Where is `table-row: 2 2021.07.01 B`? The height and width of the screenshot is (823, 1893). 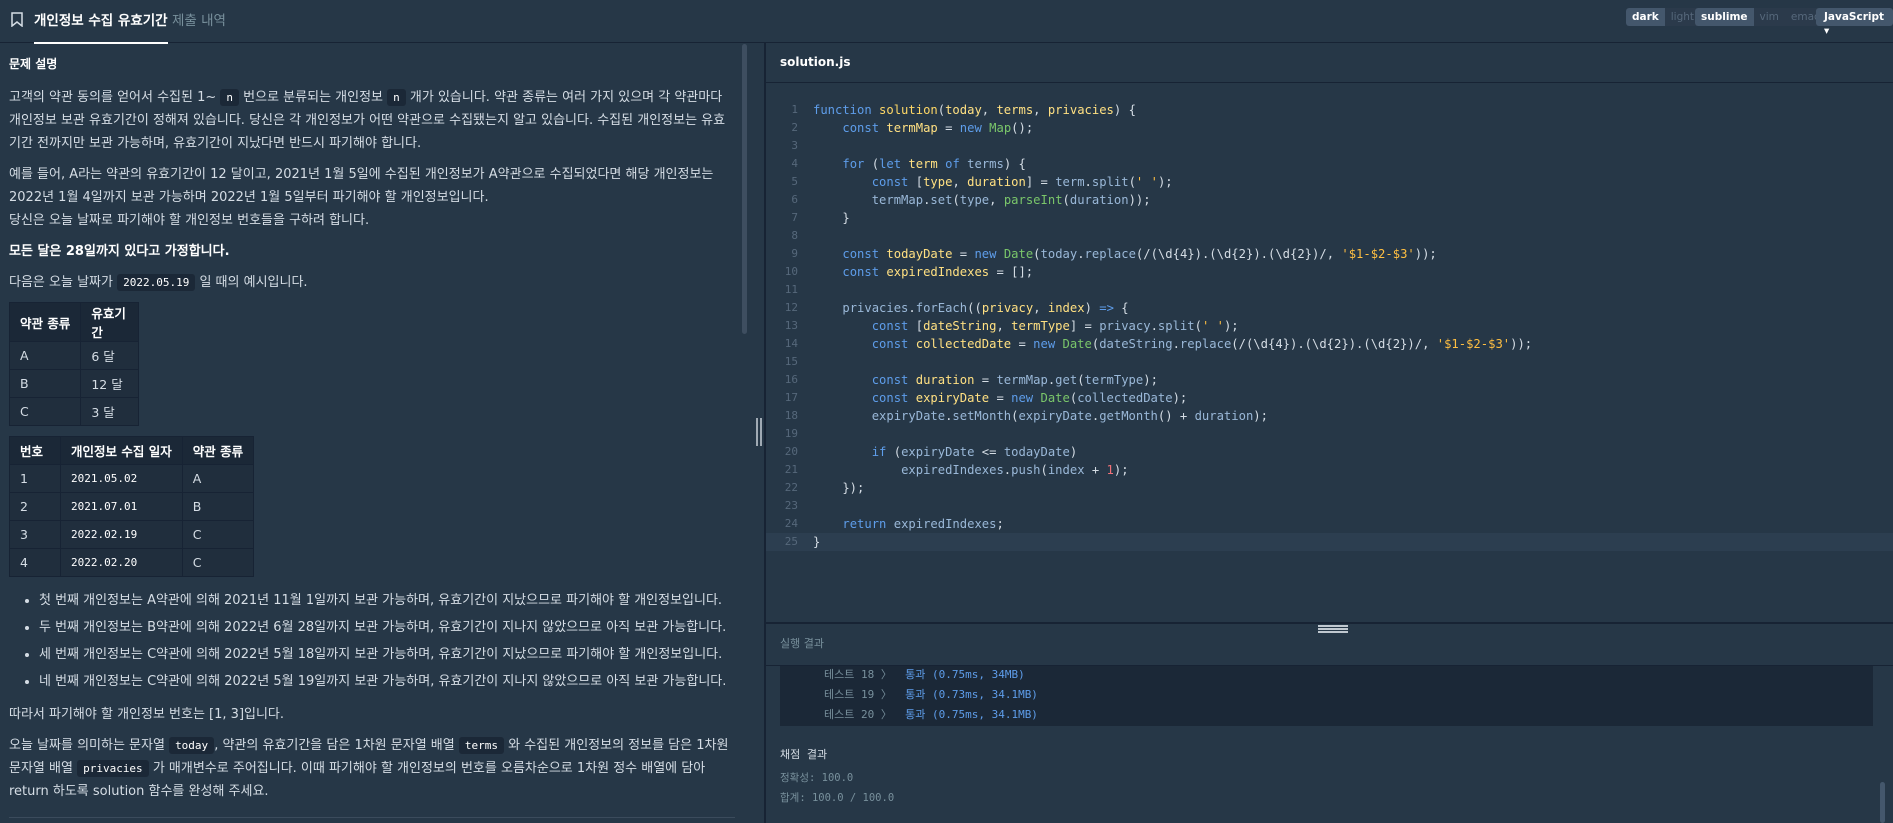
table-row: 2 2021.07.01 B is located at coordinates (132, 506).